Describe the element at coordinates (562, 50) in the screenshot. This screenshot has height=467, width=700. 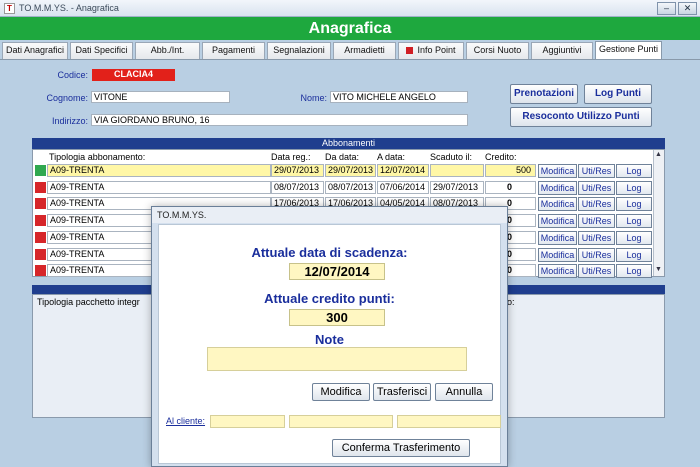
I see `tab-aggiuntivi: Aggiuntivi` at that location.